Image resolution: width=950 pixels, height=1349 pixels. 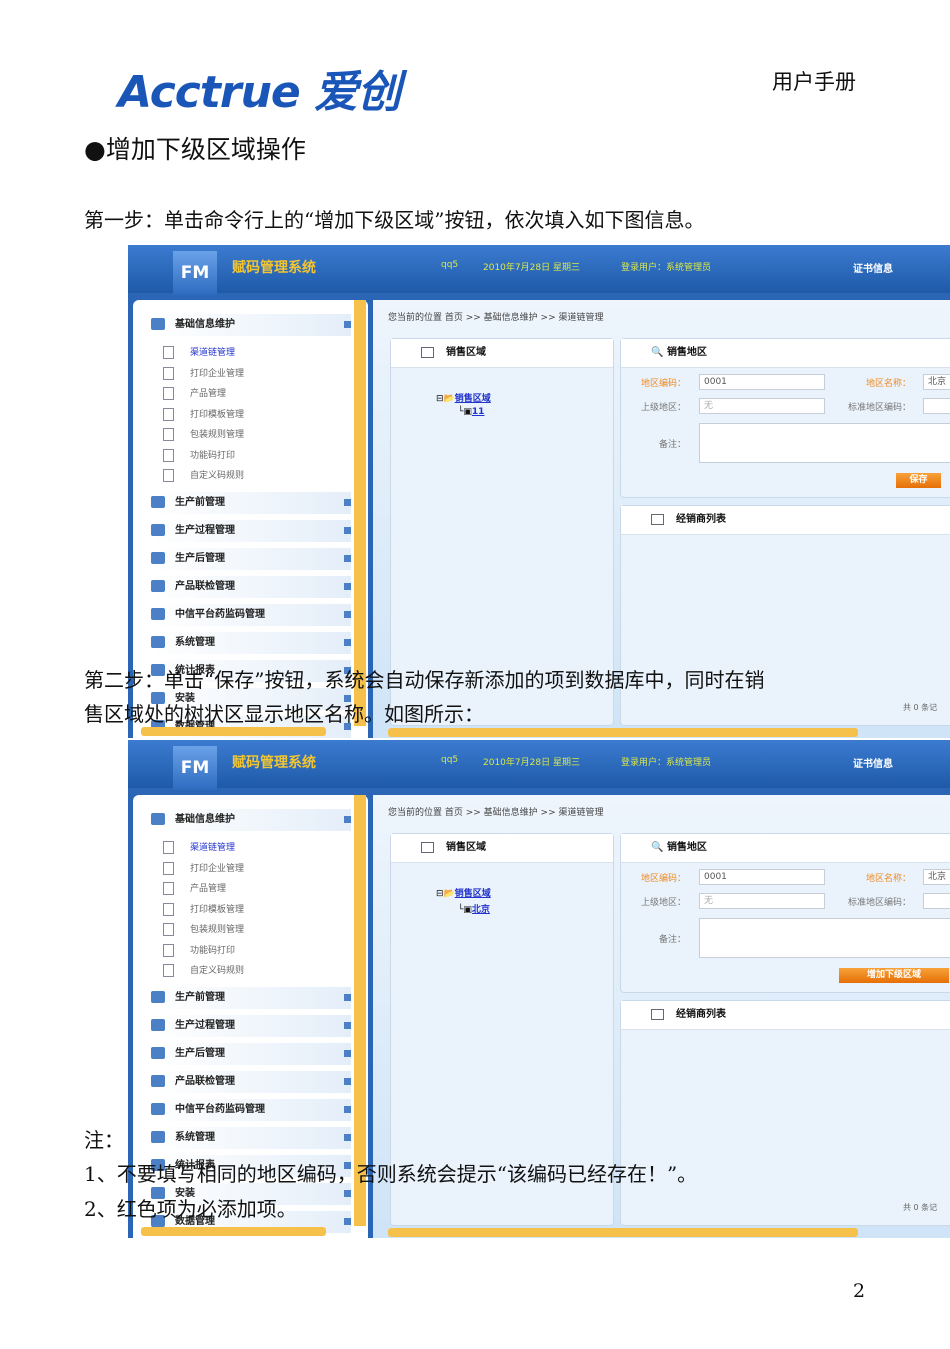 What do you see at coordinates (450, 760) in the screenshot?
I see `user-host: qq5` at bounding box center [450, 760].